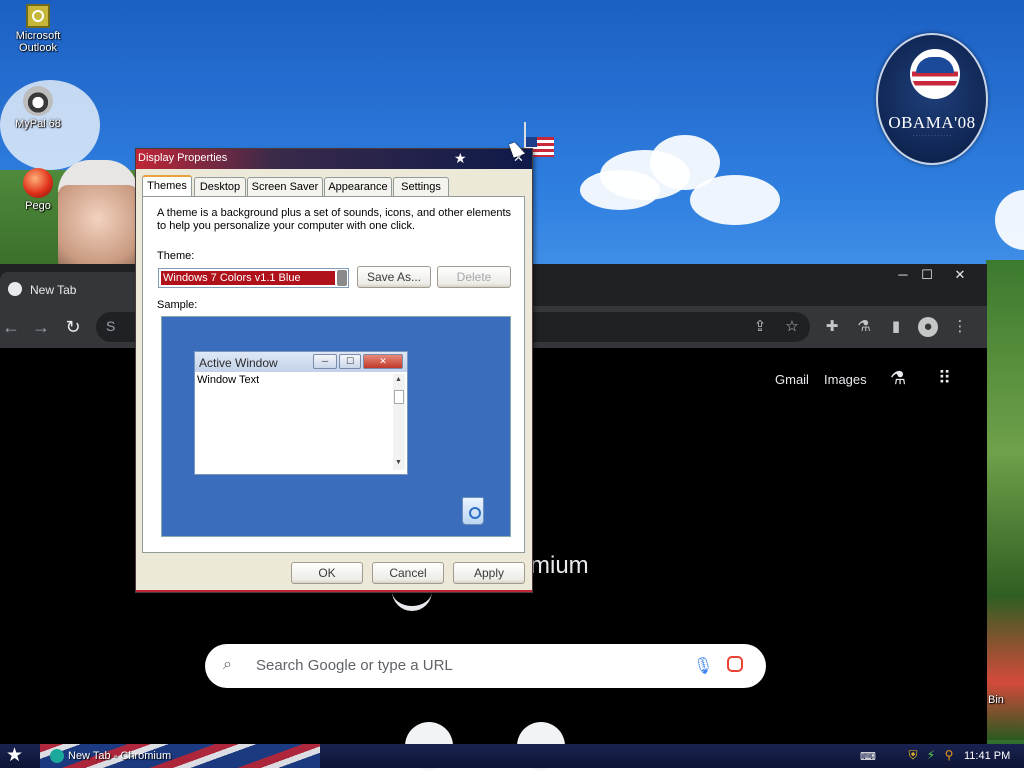  I want to click on theme-select: Windows 7 Colors v1.1 Blue, so click(253, 278).